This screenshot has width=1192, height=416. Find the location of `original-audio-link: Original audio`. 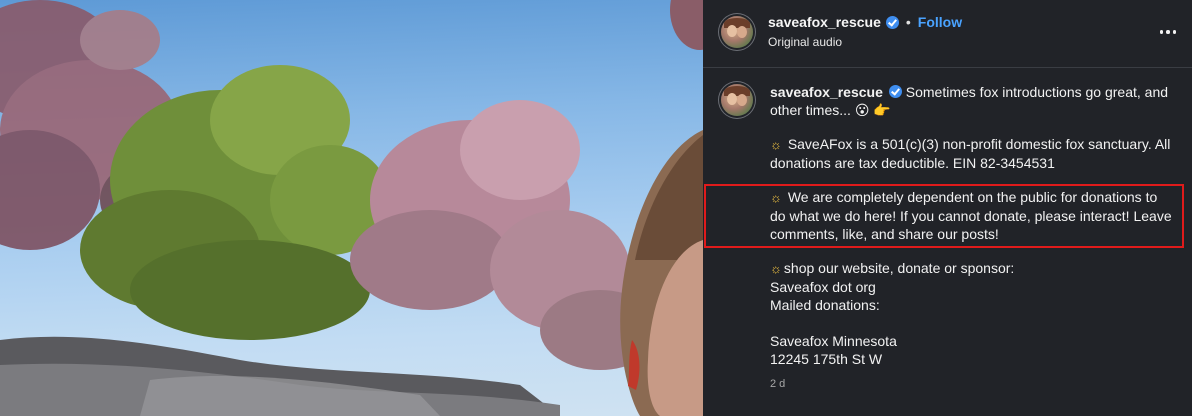

original-audio-link: Original audio is located at coordinates (805, 42).